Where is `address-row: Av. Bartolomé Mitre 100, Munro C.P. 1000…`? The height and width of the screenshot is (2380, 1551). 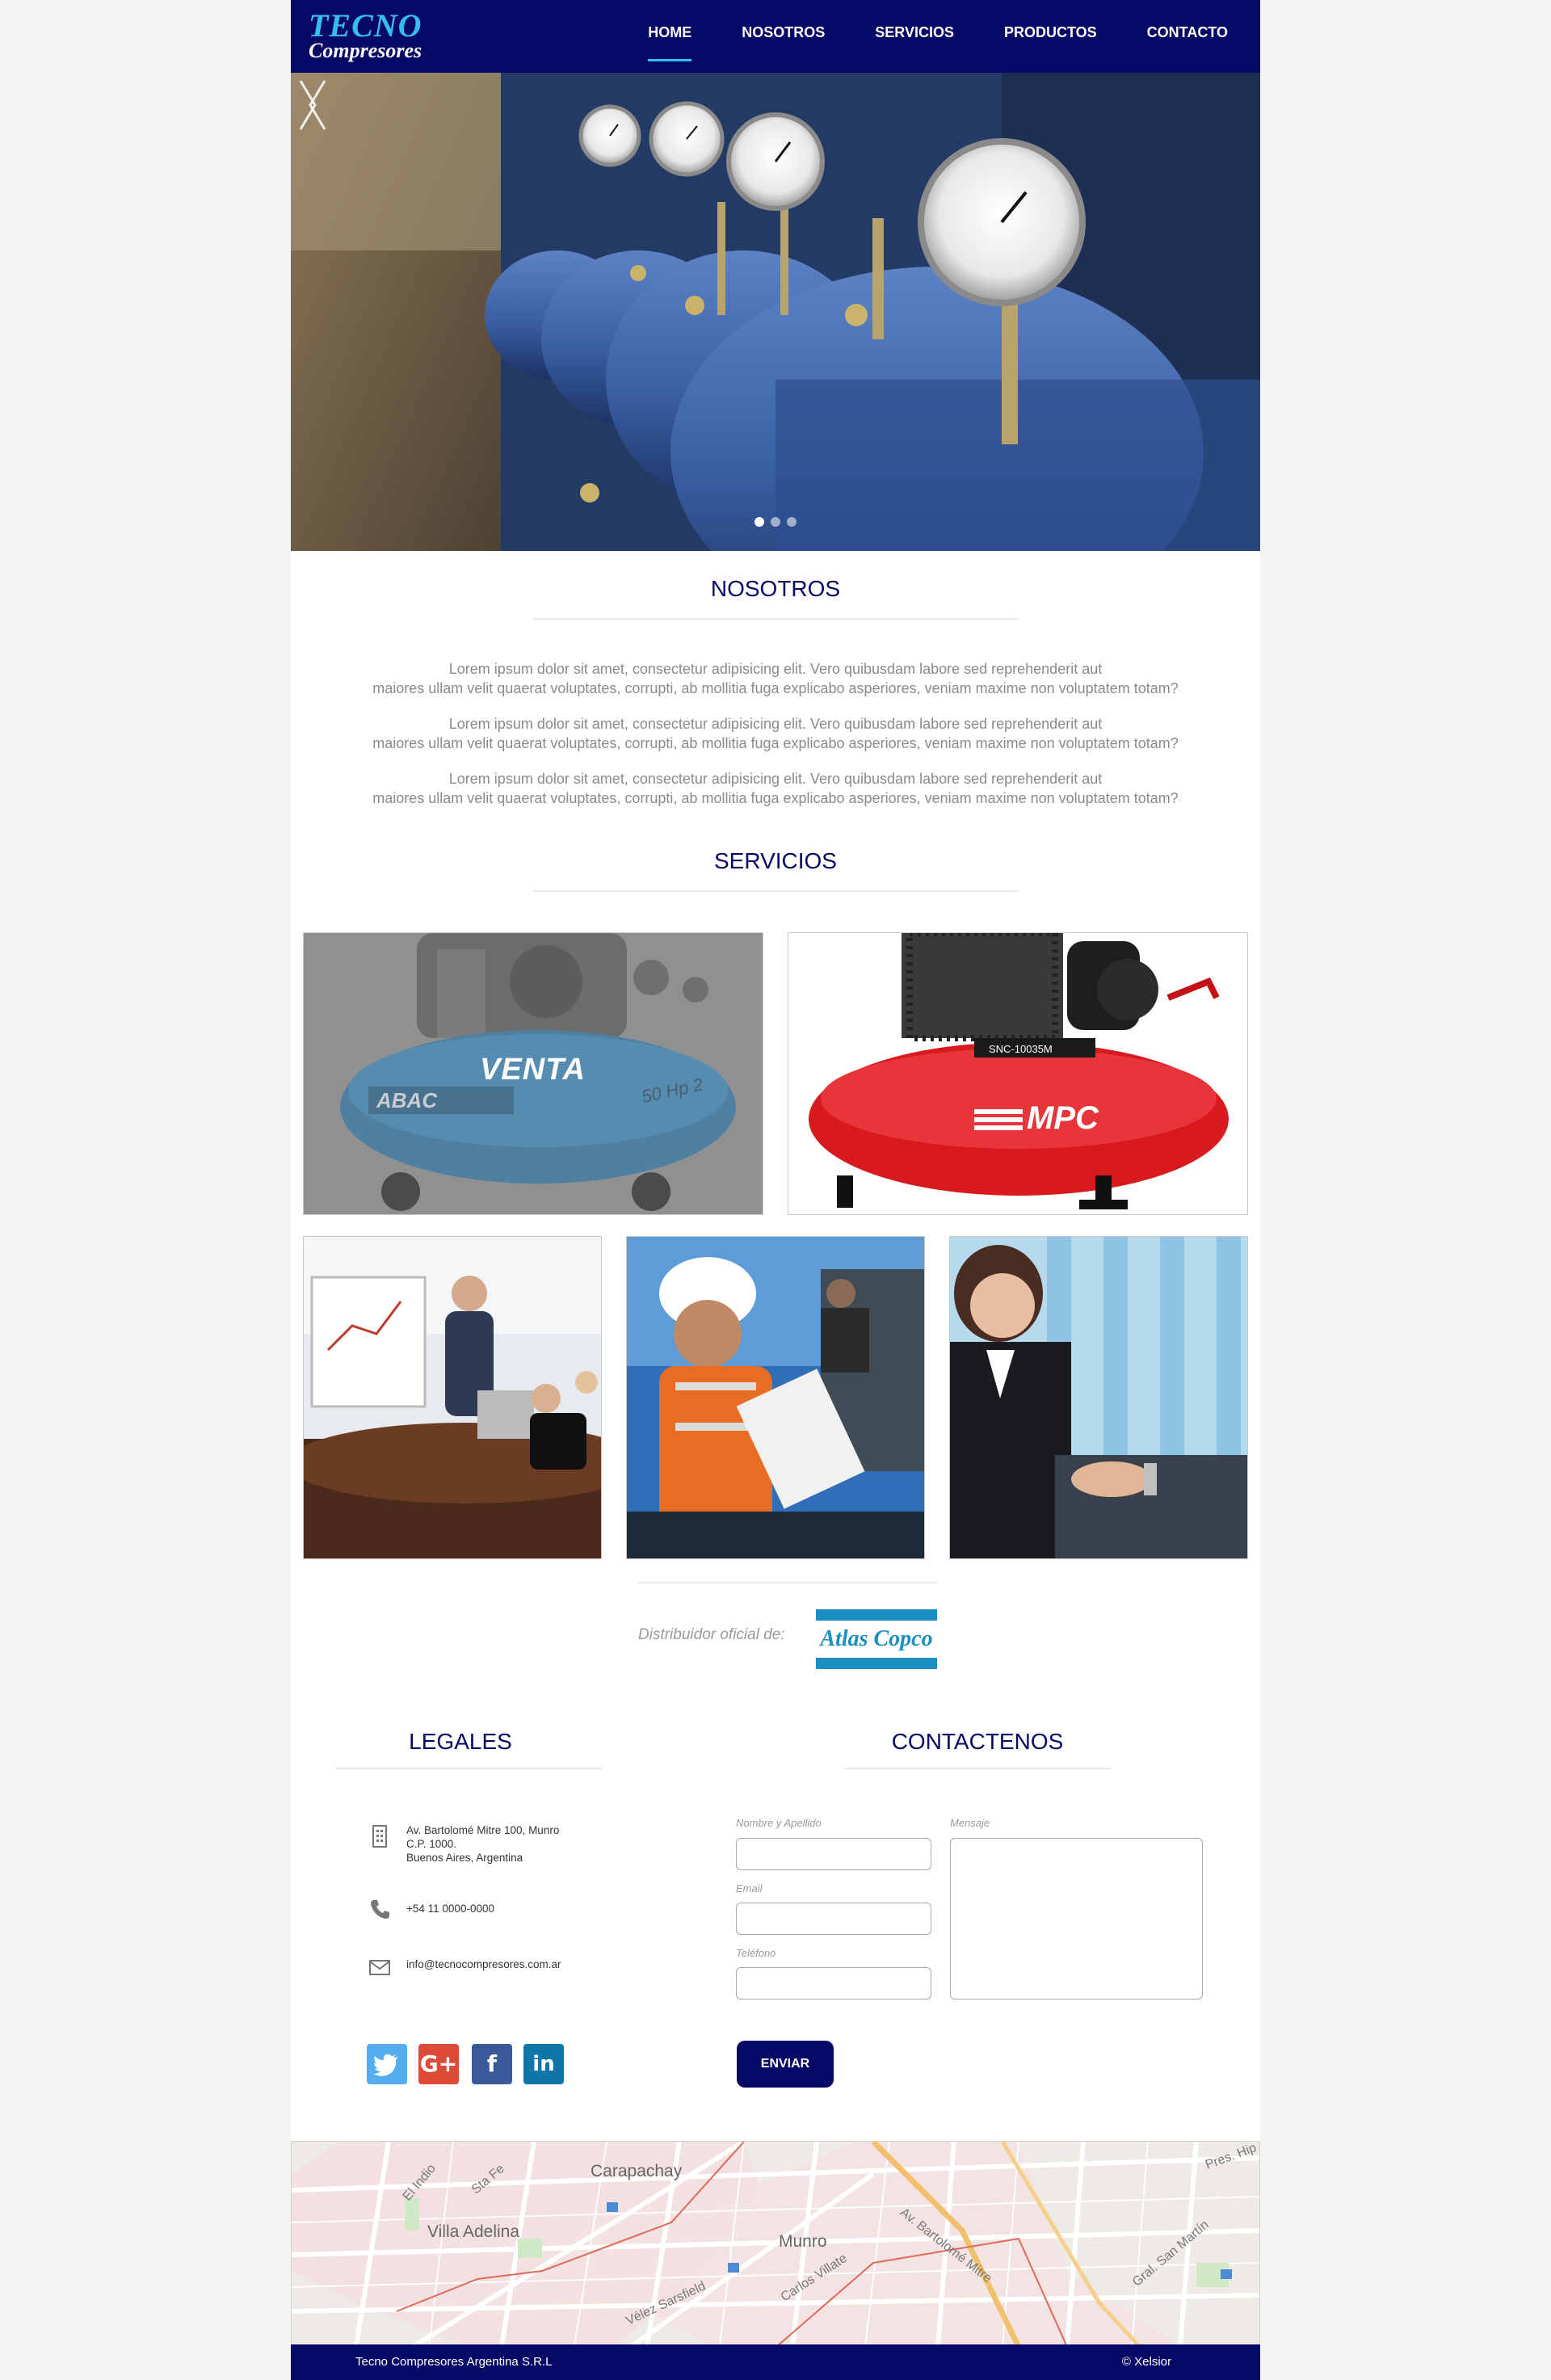
address-row: Av. Bartolomé Mitre 100, Munro C.P. 1000… is located at coordinates (489, 1848).